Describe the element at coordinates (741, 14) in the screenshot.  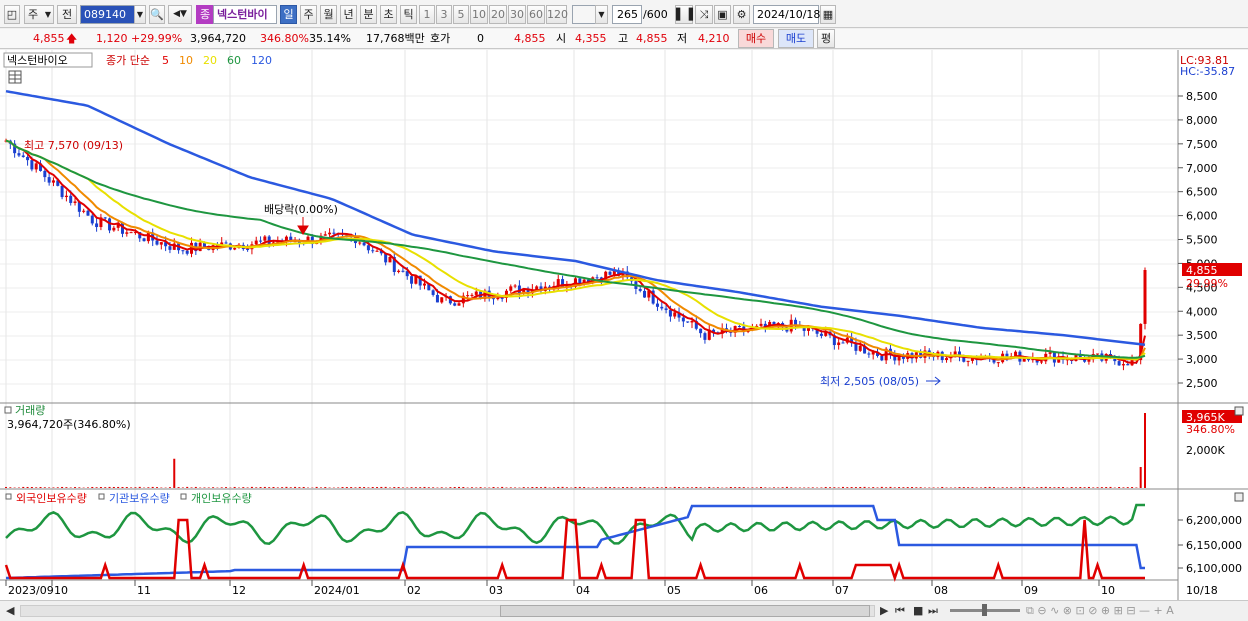
I see `gear-icon: ⚙` at that location.